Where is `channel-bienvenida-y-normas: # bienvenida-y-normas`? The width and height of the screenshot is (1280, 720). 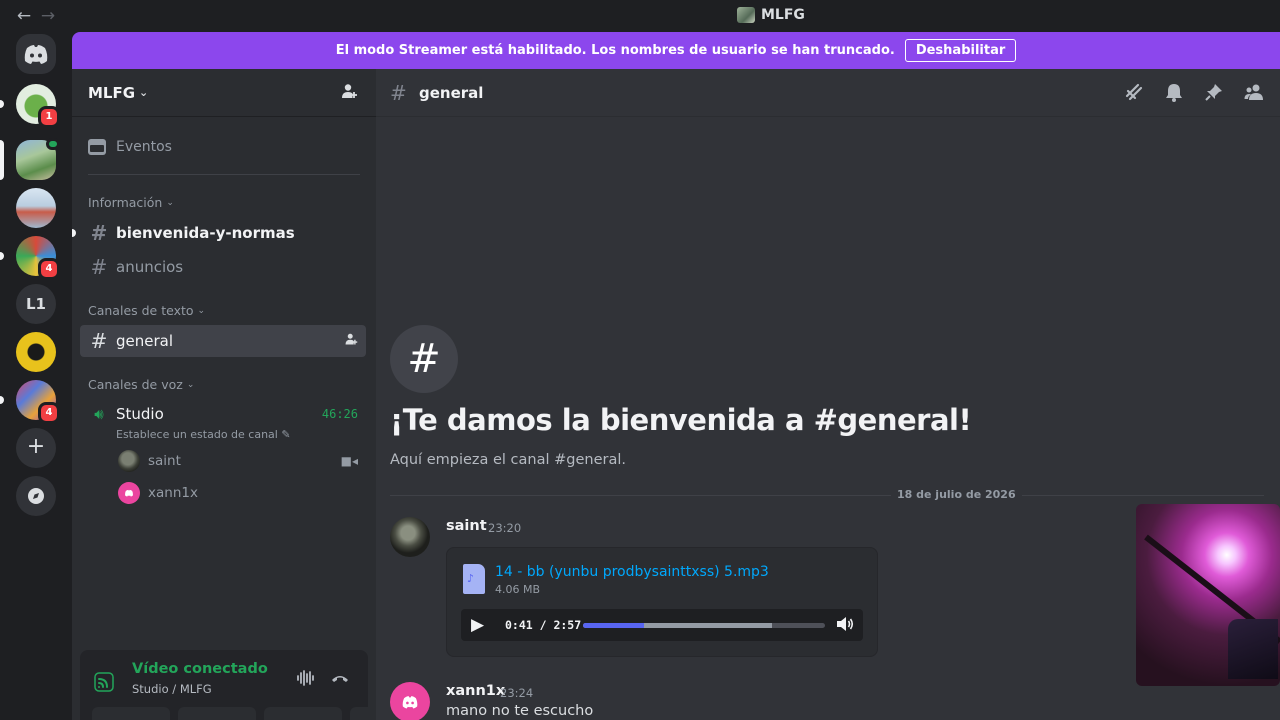
channel-bienvenida-y-normas: # bienvenida-y-normas is located at coordinates (223, 233).